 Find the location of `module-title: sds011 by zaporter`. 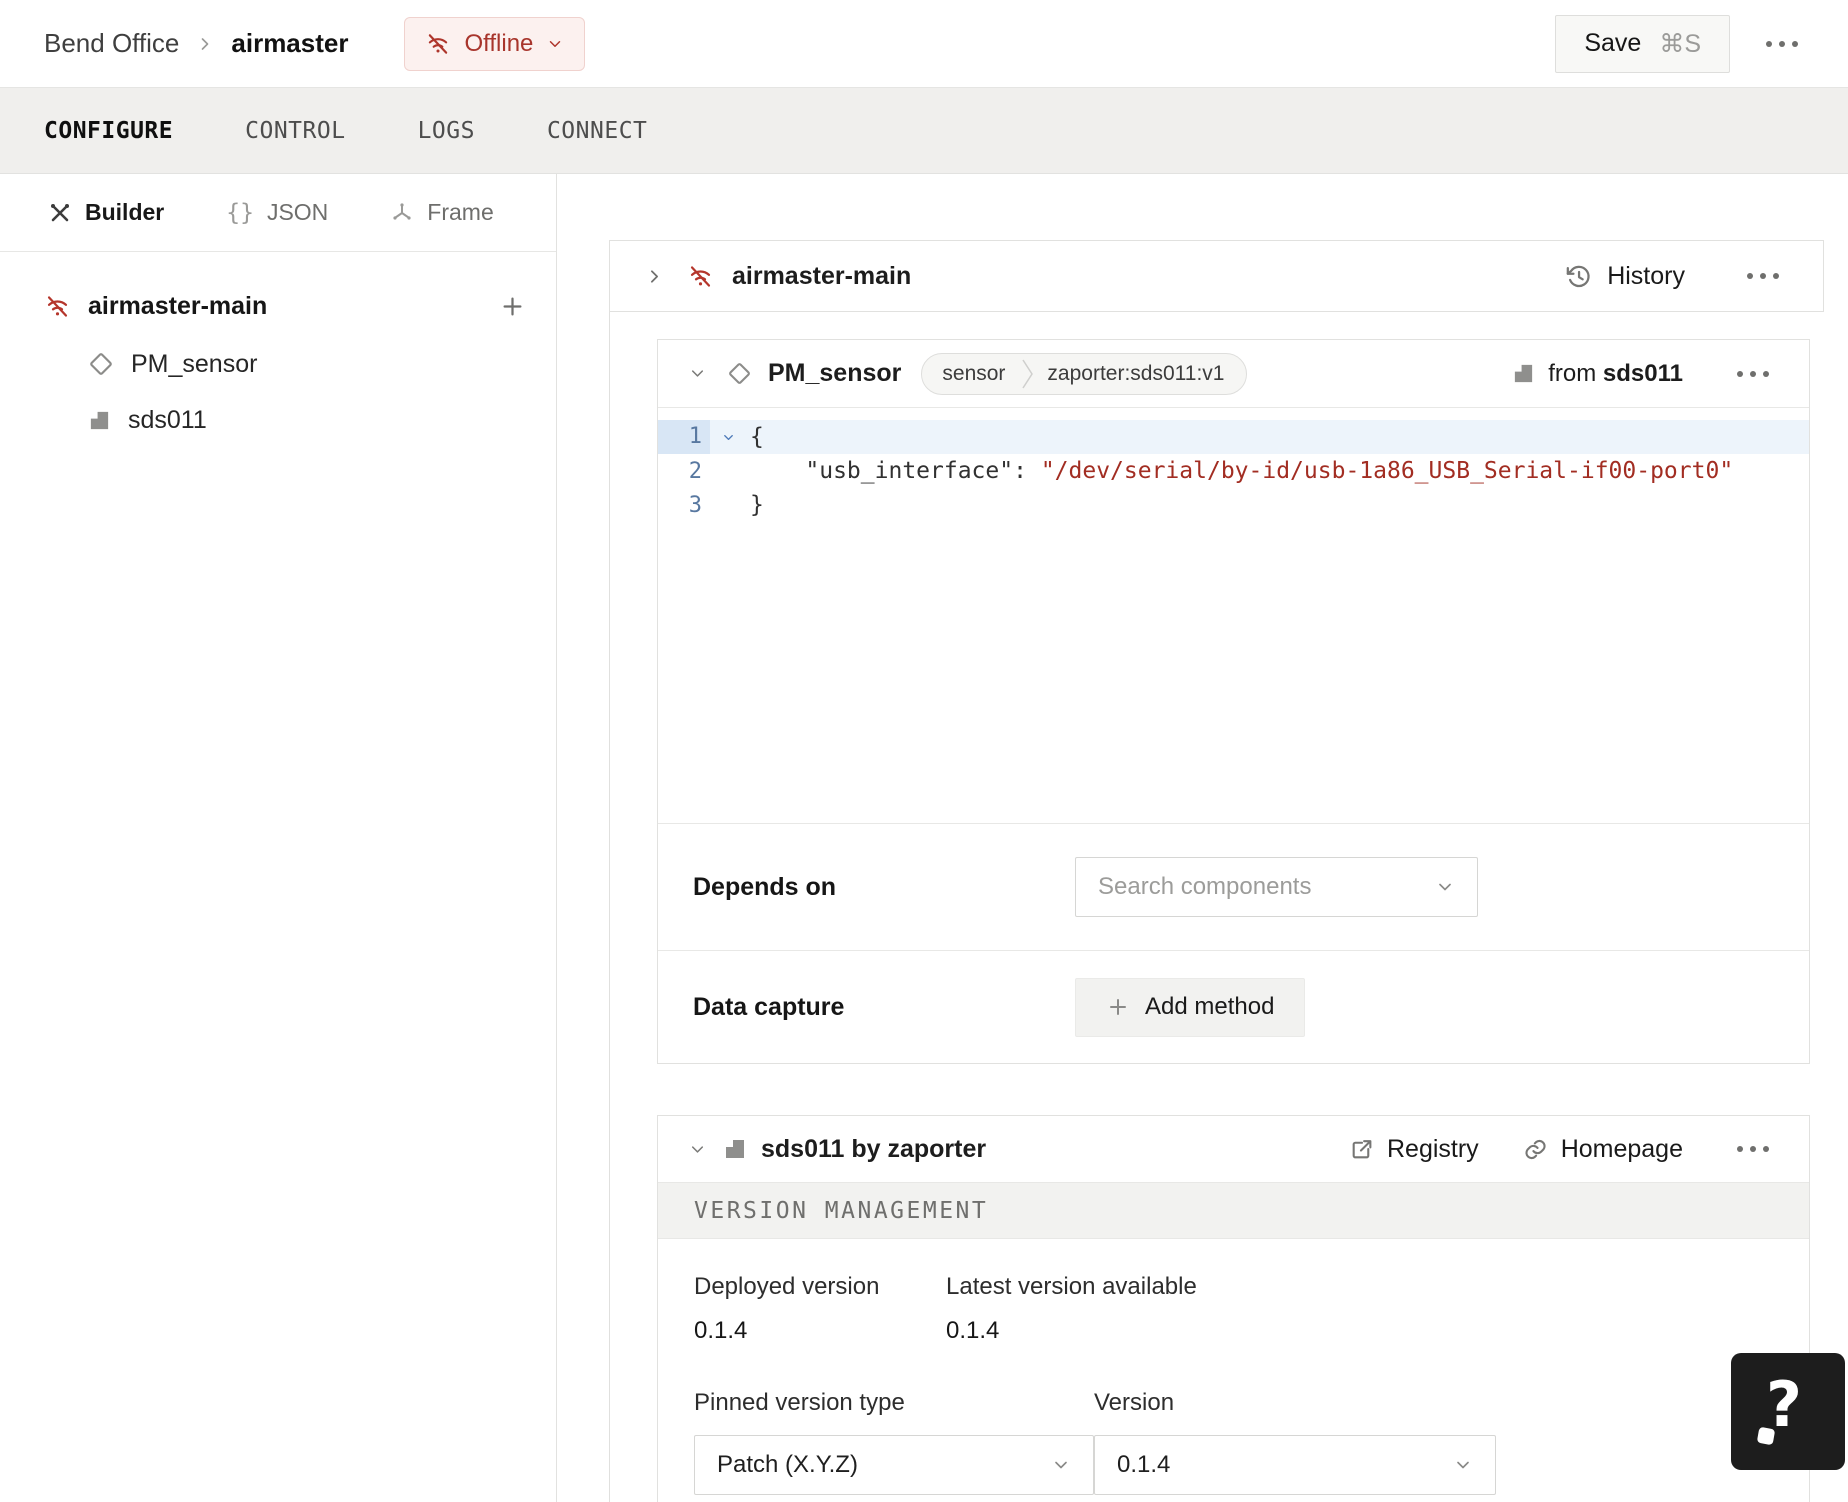

module-title: sds011 by zaporter is located at coordinates (874, 1148).